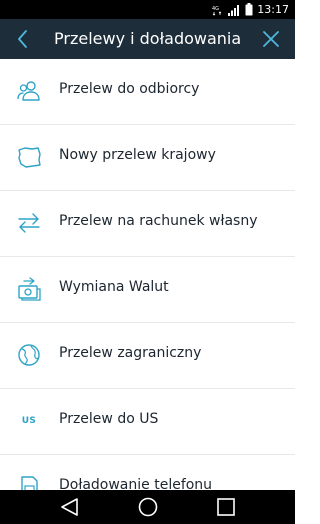 The image size is (320, 524). What do you see at coordinates (234, 10) in the screenshot?
I see `signal-icon` at bounding box center [234, 10].